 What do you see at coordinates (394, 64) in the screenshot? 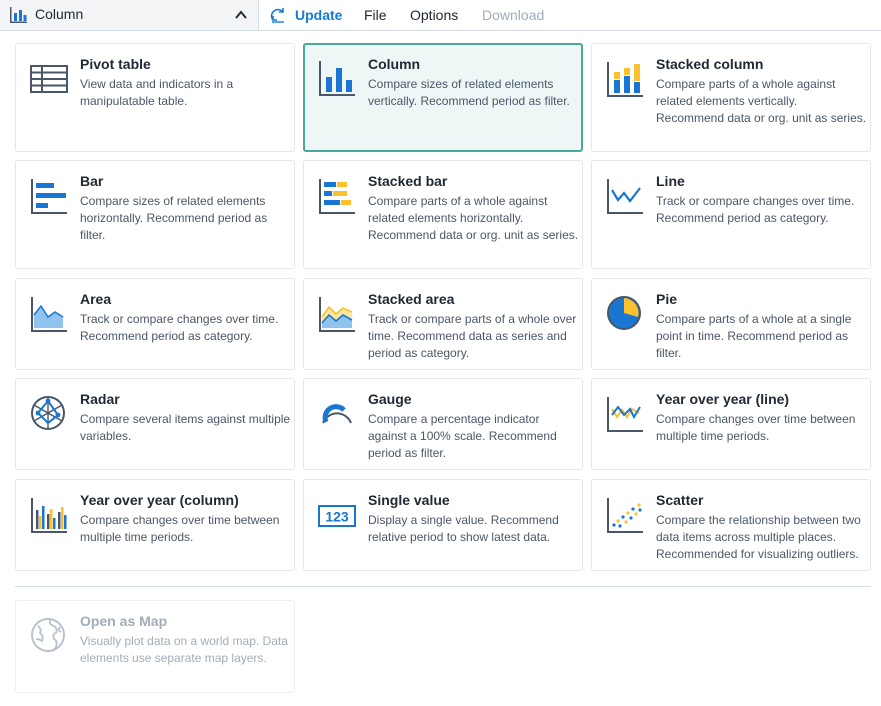
I see `card-title: Column` at bounding box center [394, 64].